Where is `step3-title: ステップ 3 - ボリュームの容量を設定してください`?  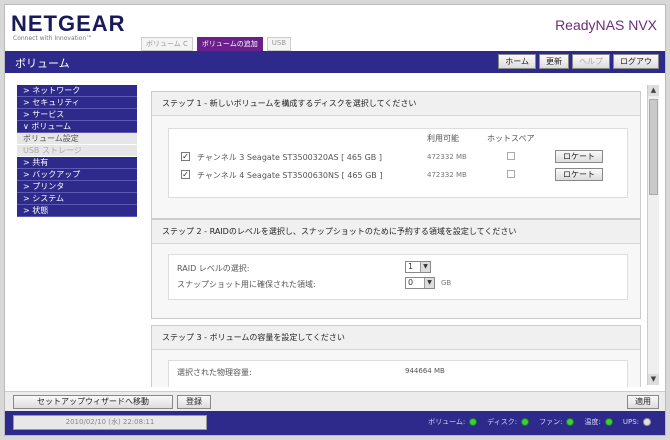 step3-title: ステップ 3 - ボリュームの容量を設定してください is located at coordinates (396, 338).